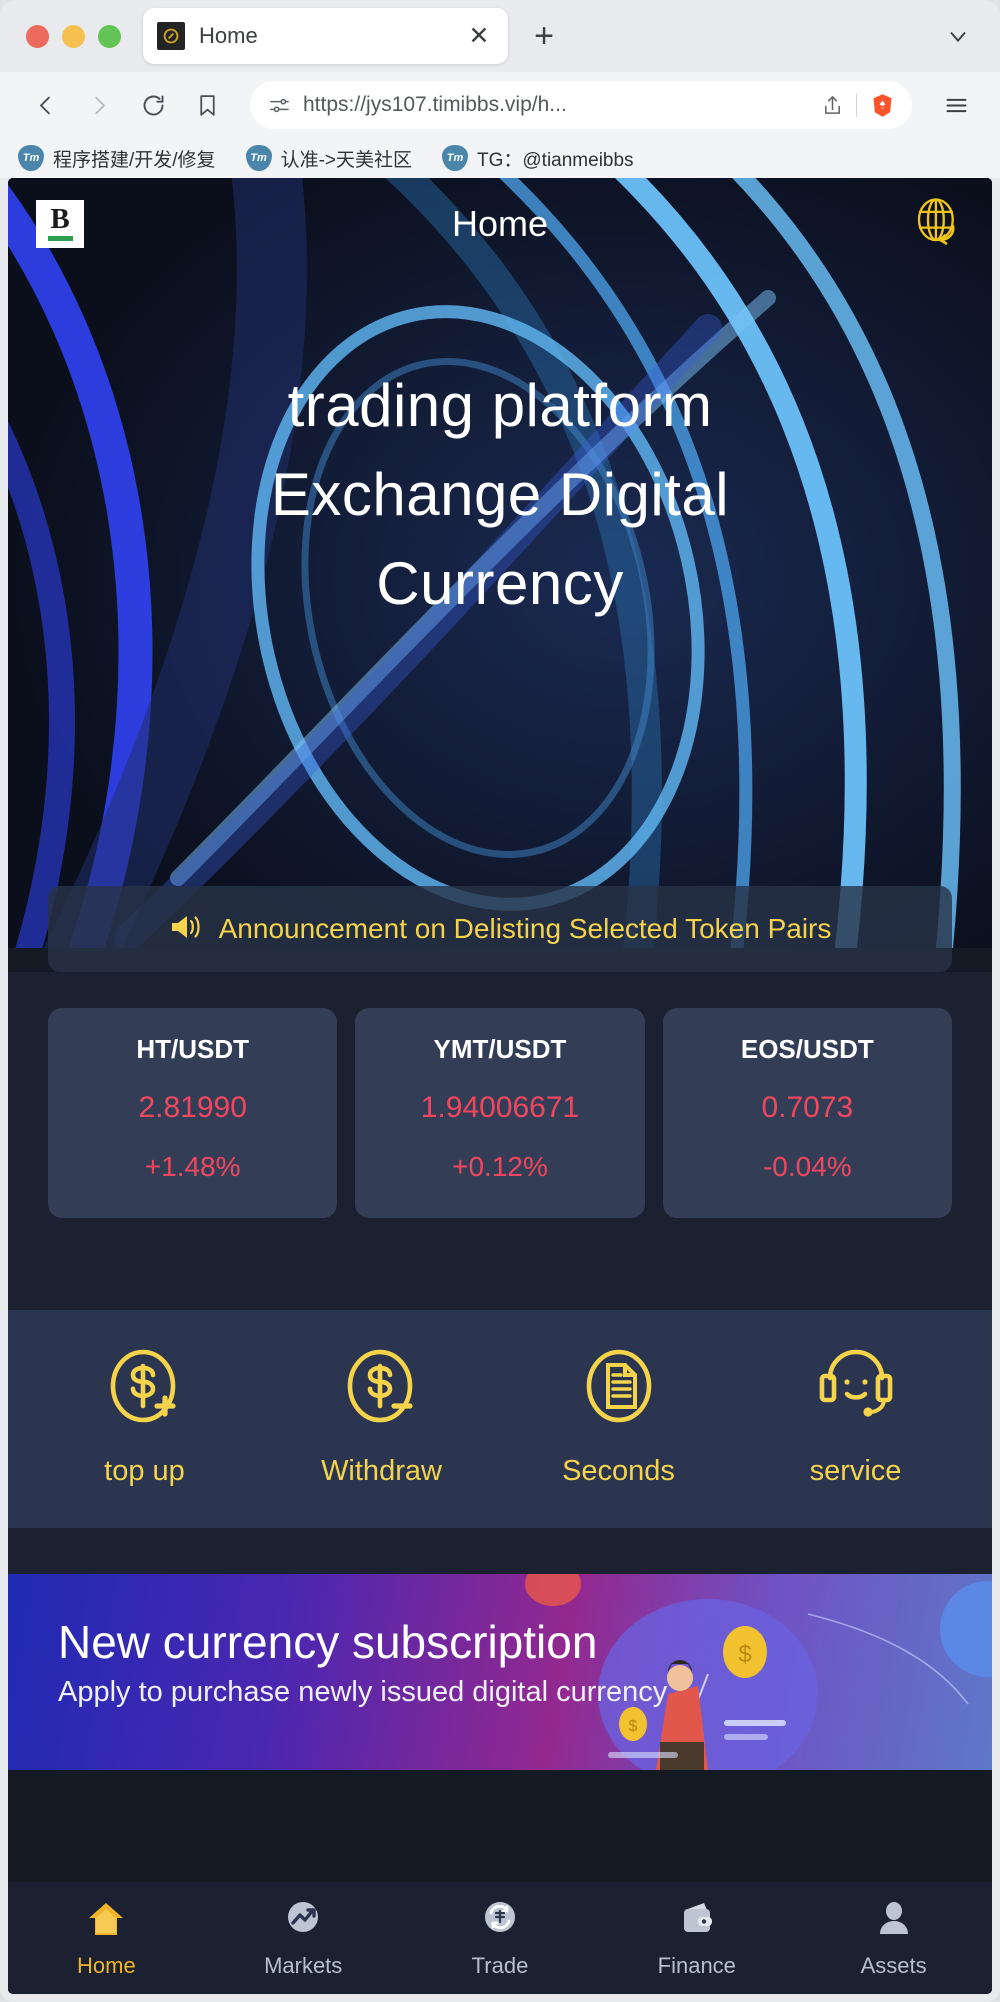 Image resolution: width=1000 pixels, height=2002 pixels. I want to click on dollar-plus-circle-icon, so click(145, 1390).